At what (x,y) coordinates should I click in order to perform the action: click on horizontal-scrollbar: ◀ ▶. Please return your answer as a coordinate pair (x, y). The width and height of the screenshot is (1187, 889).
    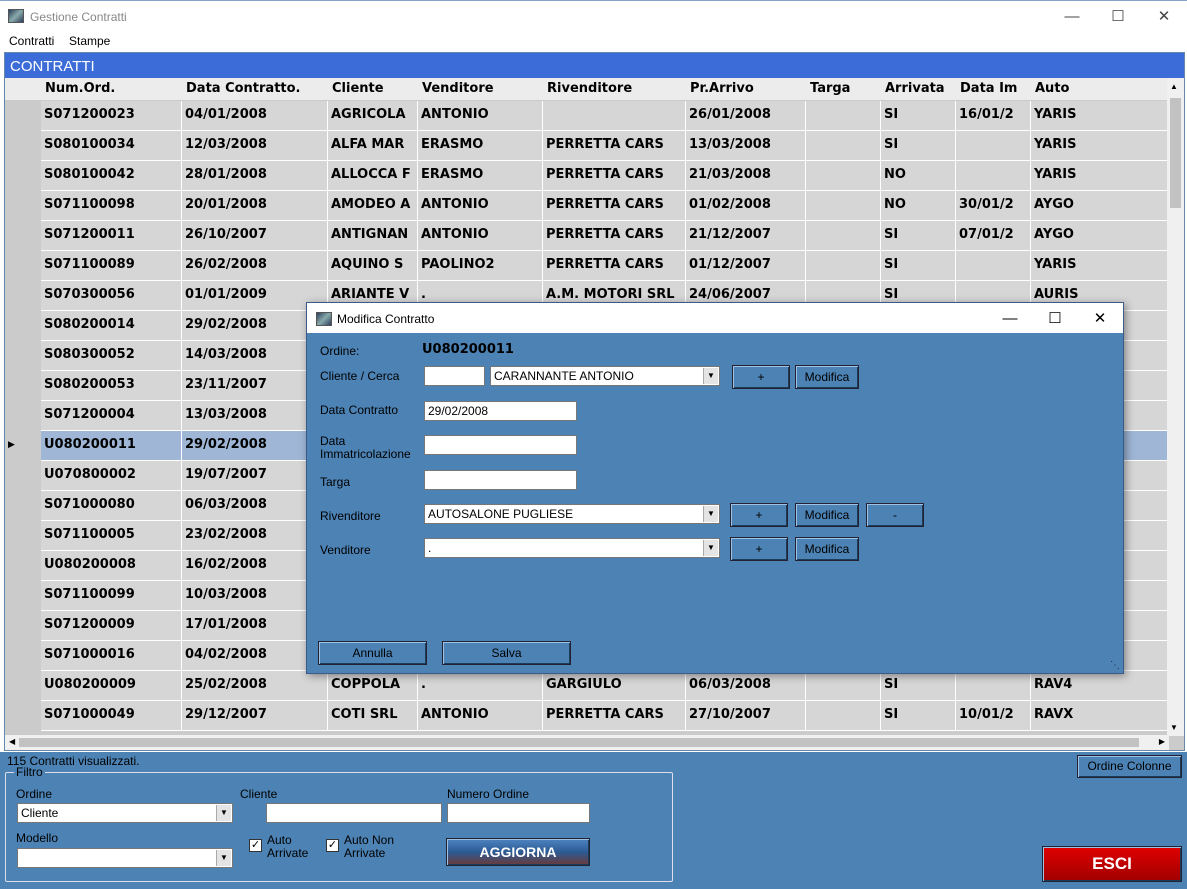
    Looking at the image, I should click on (587, 742).